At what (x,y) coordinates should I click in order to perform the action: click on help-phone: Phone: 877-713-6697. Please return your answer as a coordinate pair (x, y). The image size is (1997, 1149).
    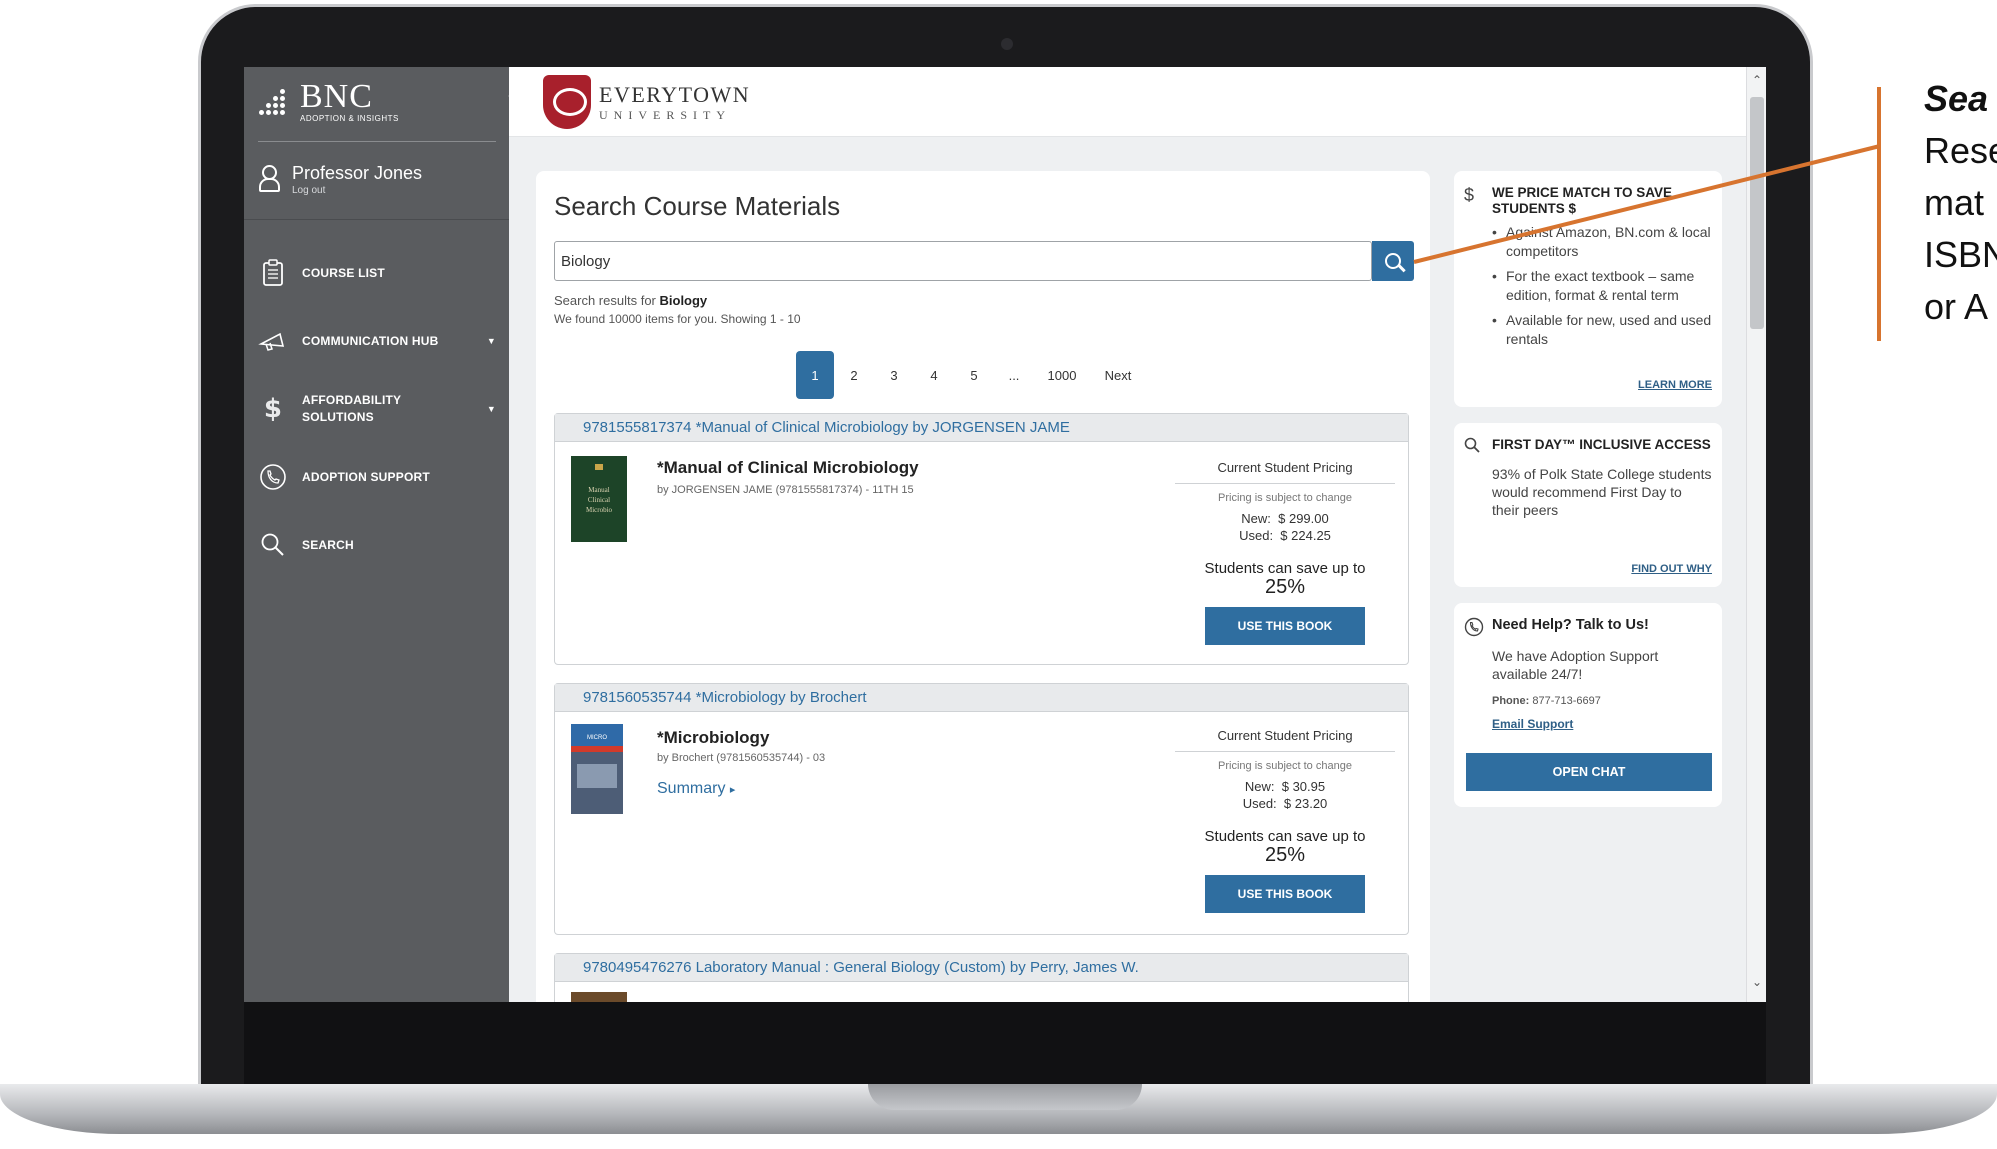
    Looking at the image, I should click on (1602, 701).